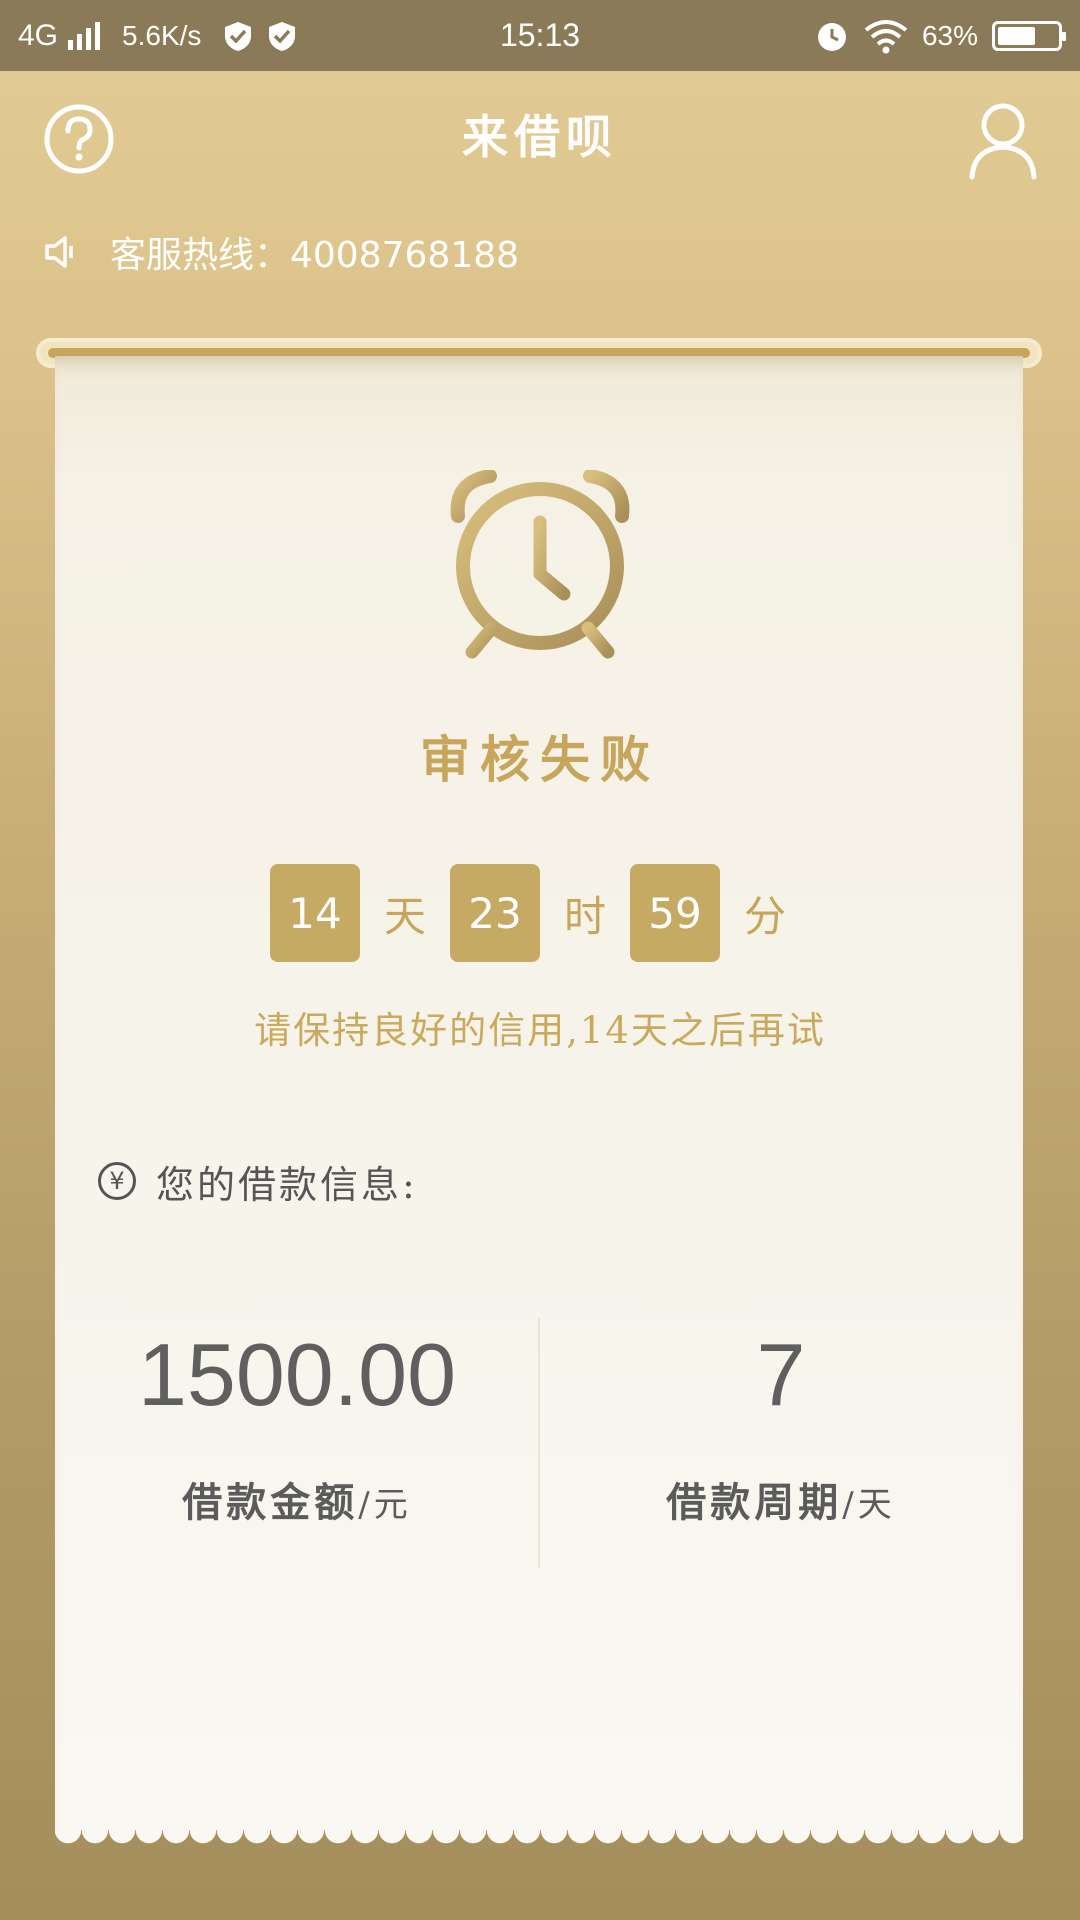 Image resolution: width=1080 pixels, height=1920 pixels. What do you see at coordinates (540, 564) in the screenshot?
I see `alarm-clock-icon` at bounding box center [540, 564].